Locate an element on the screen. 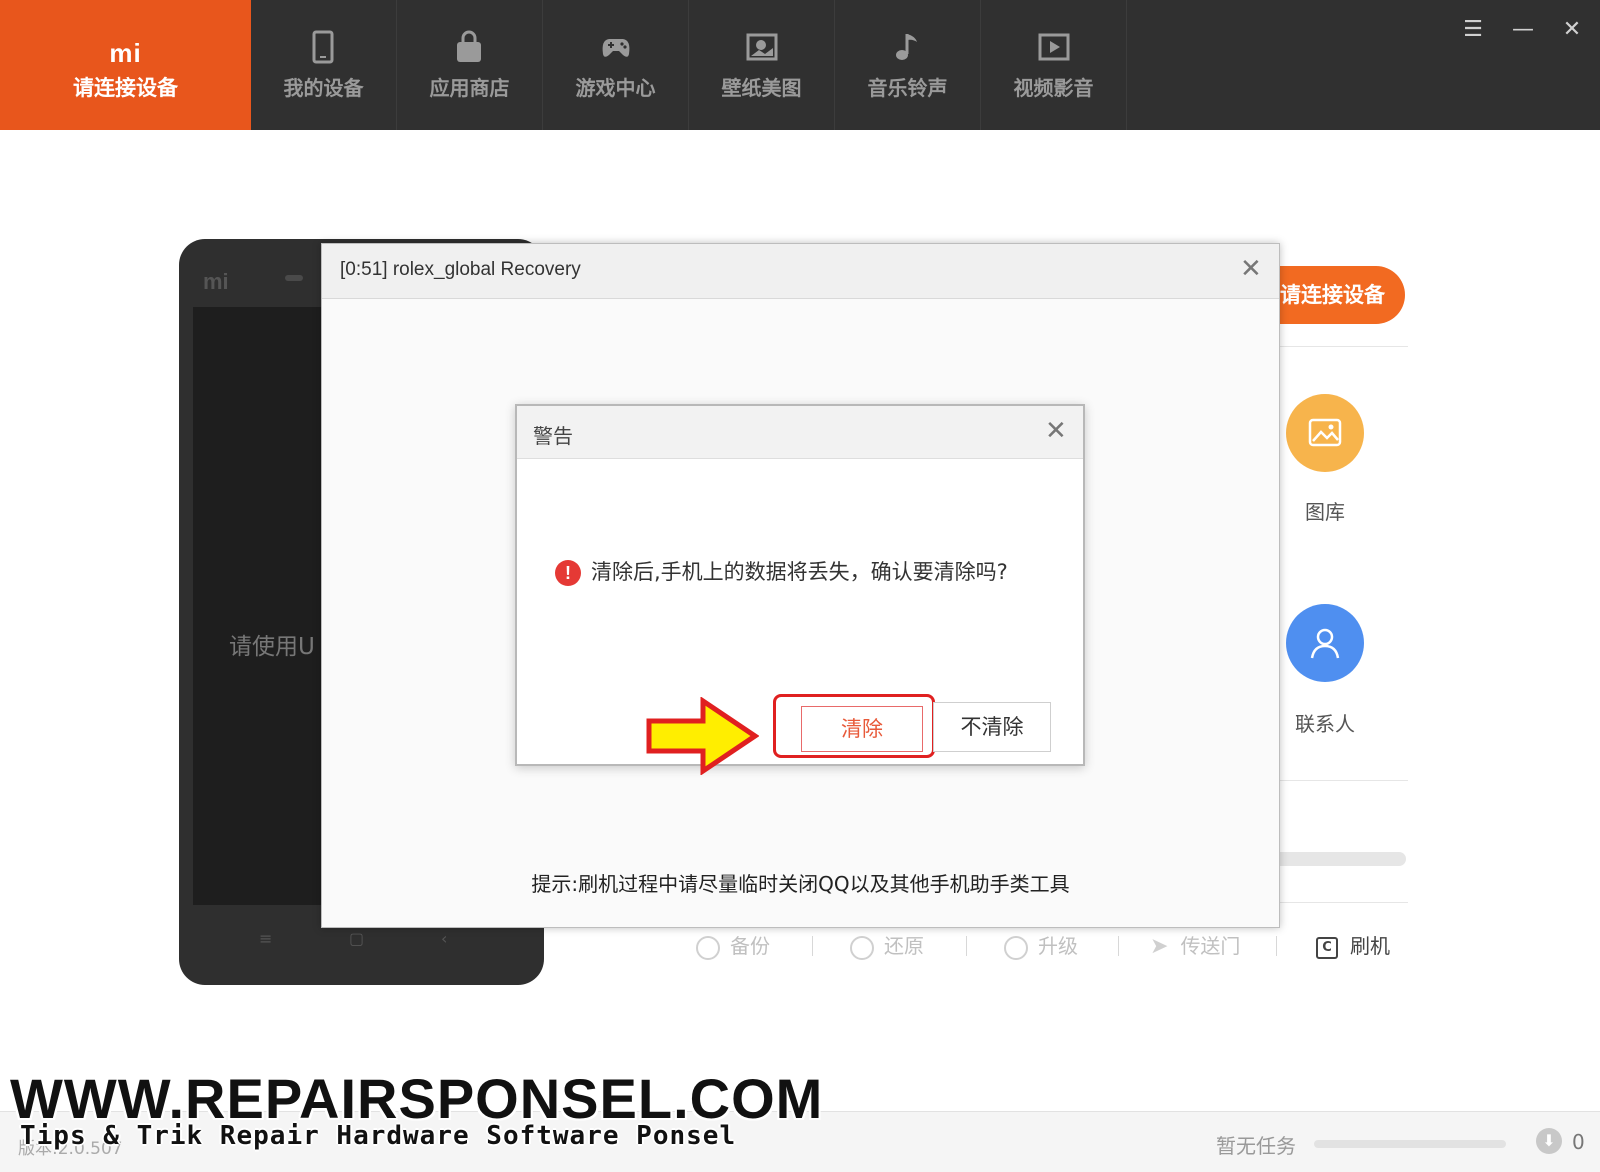 Image resolution: width=1600 pixels, height=1172 pixels. tab-app-store: 应用商店 is located at coordinates (470, 65).